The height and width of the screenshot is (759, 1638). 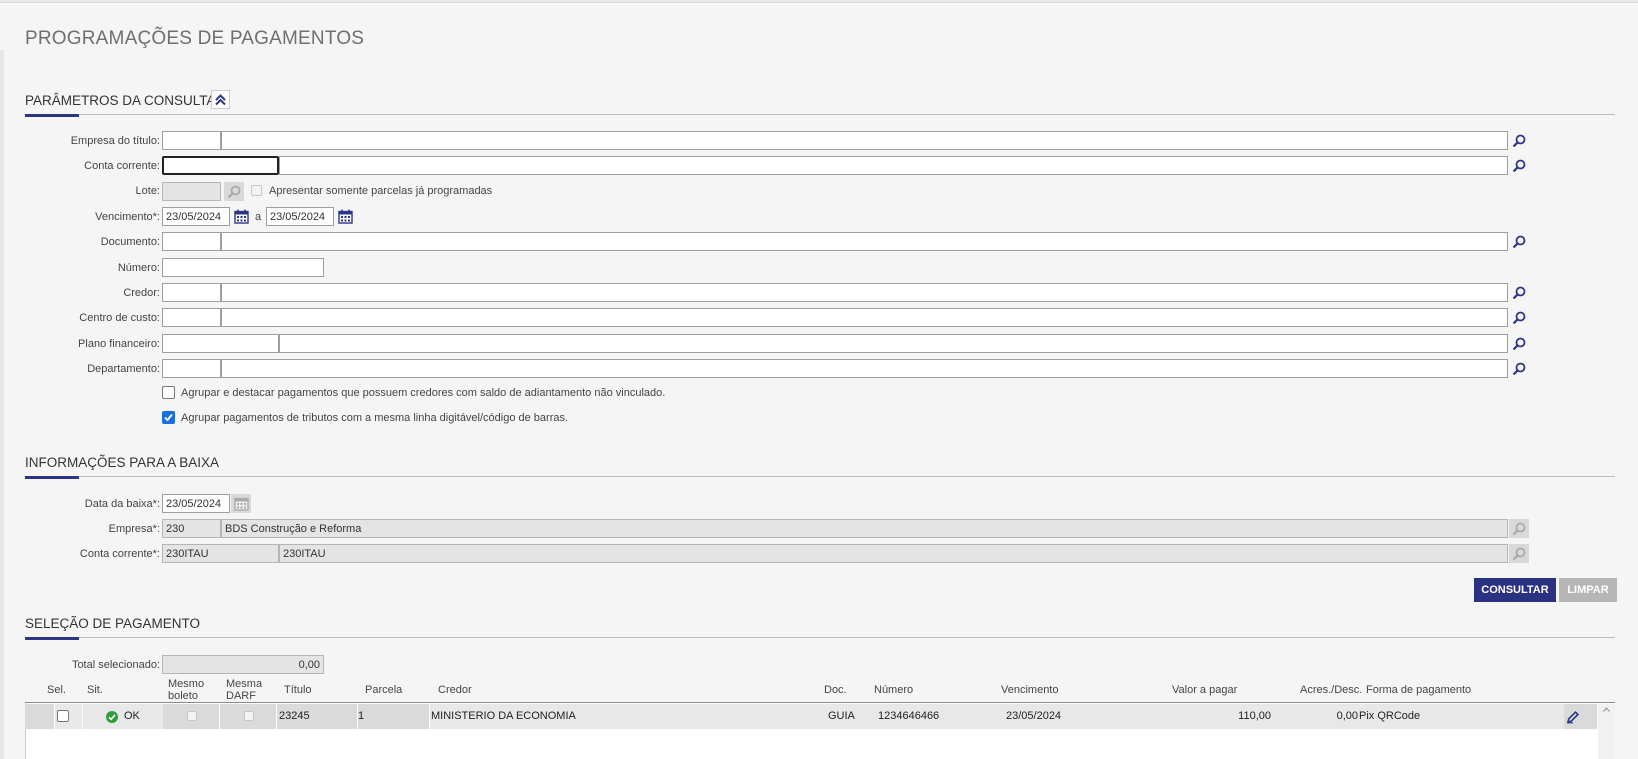 I want to click on conta-corrente-search-button, so click(x=1519, y=165).